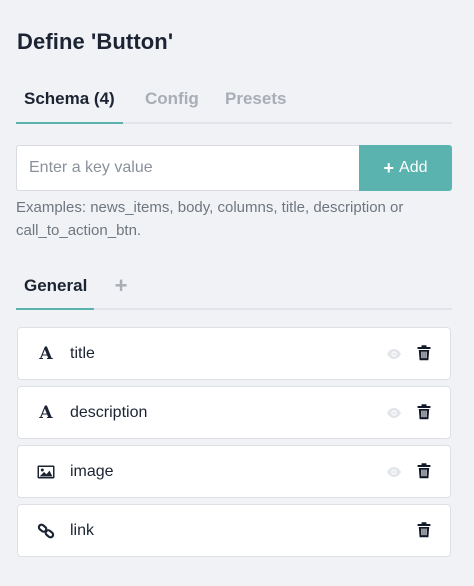  What do you see at coordinates (233, 289) in the screenshot?
I see `group-tab-bar: General +` at bounding box center [233, 289].